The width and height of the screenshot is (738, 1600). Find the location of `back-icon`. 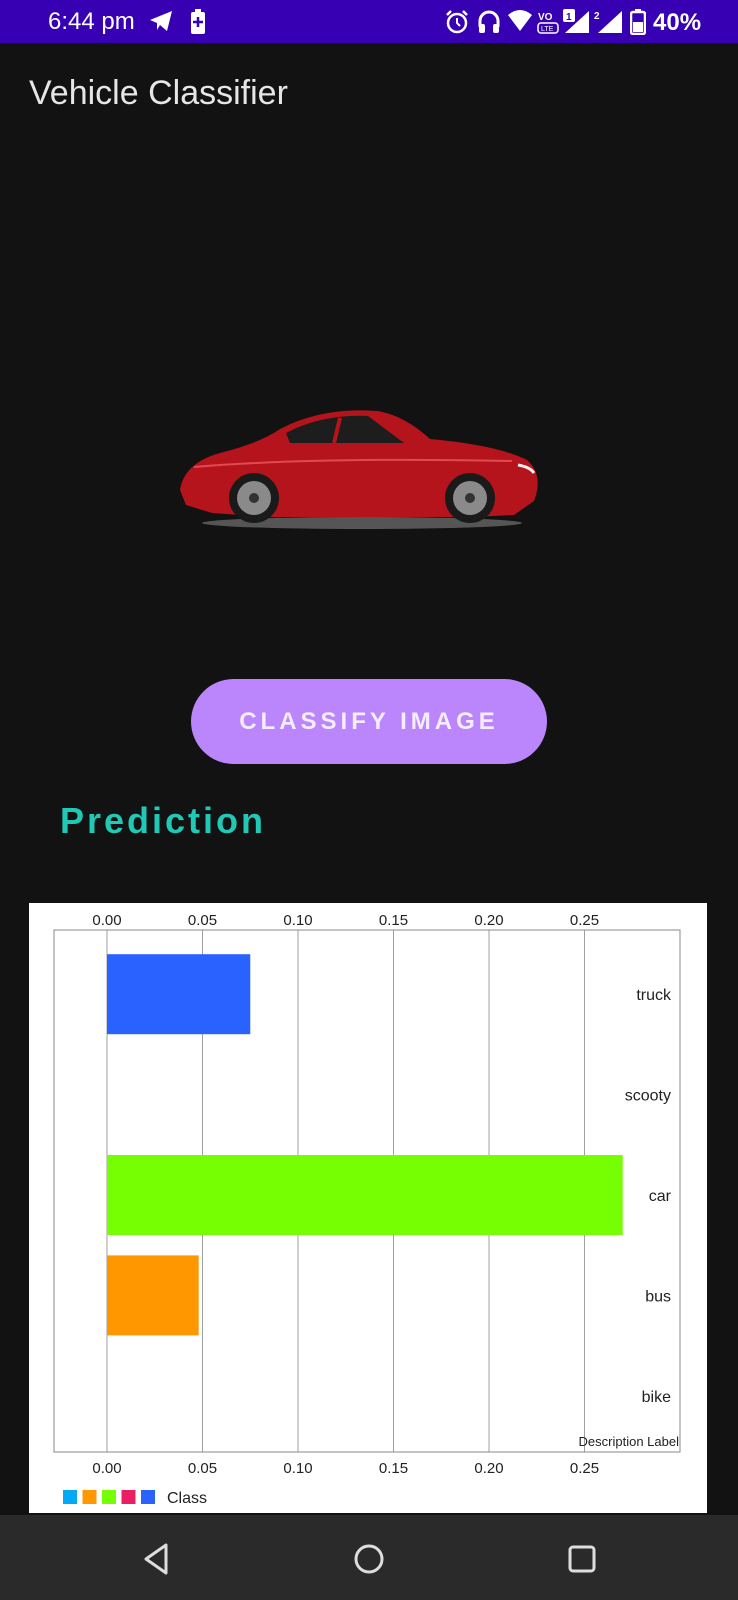

back-icon is located at coordinates (156, 1559).